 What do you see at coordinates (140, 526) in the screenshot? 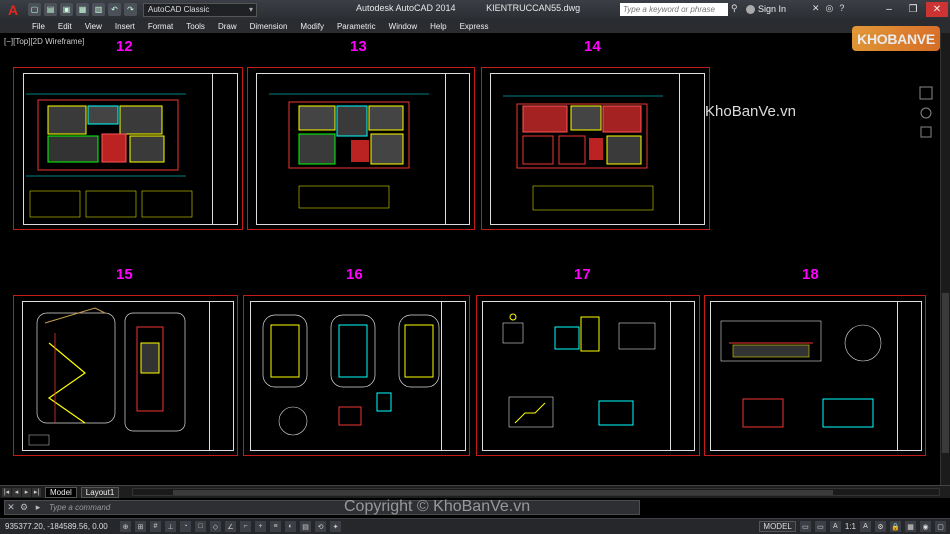
I see `snap-icon: ⊞` at bounding box center [140, 526].